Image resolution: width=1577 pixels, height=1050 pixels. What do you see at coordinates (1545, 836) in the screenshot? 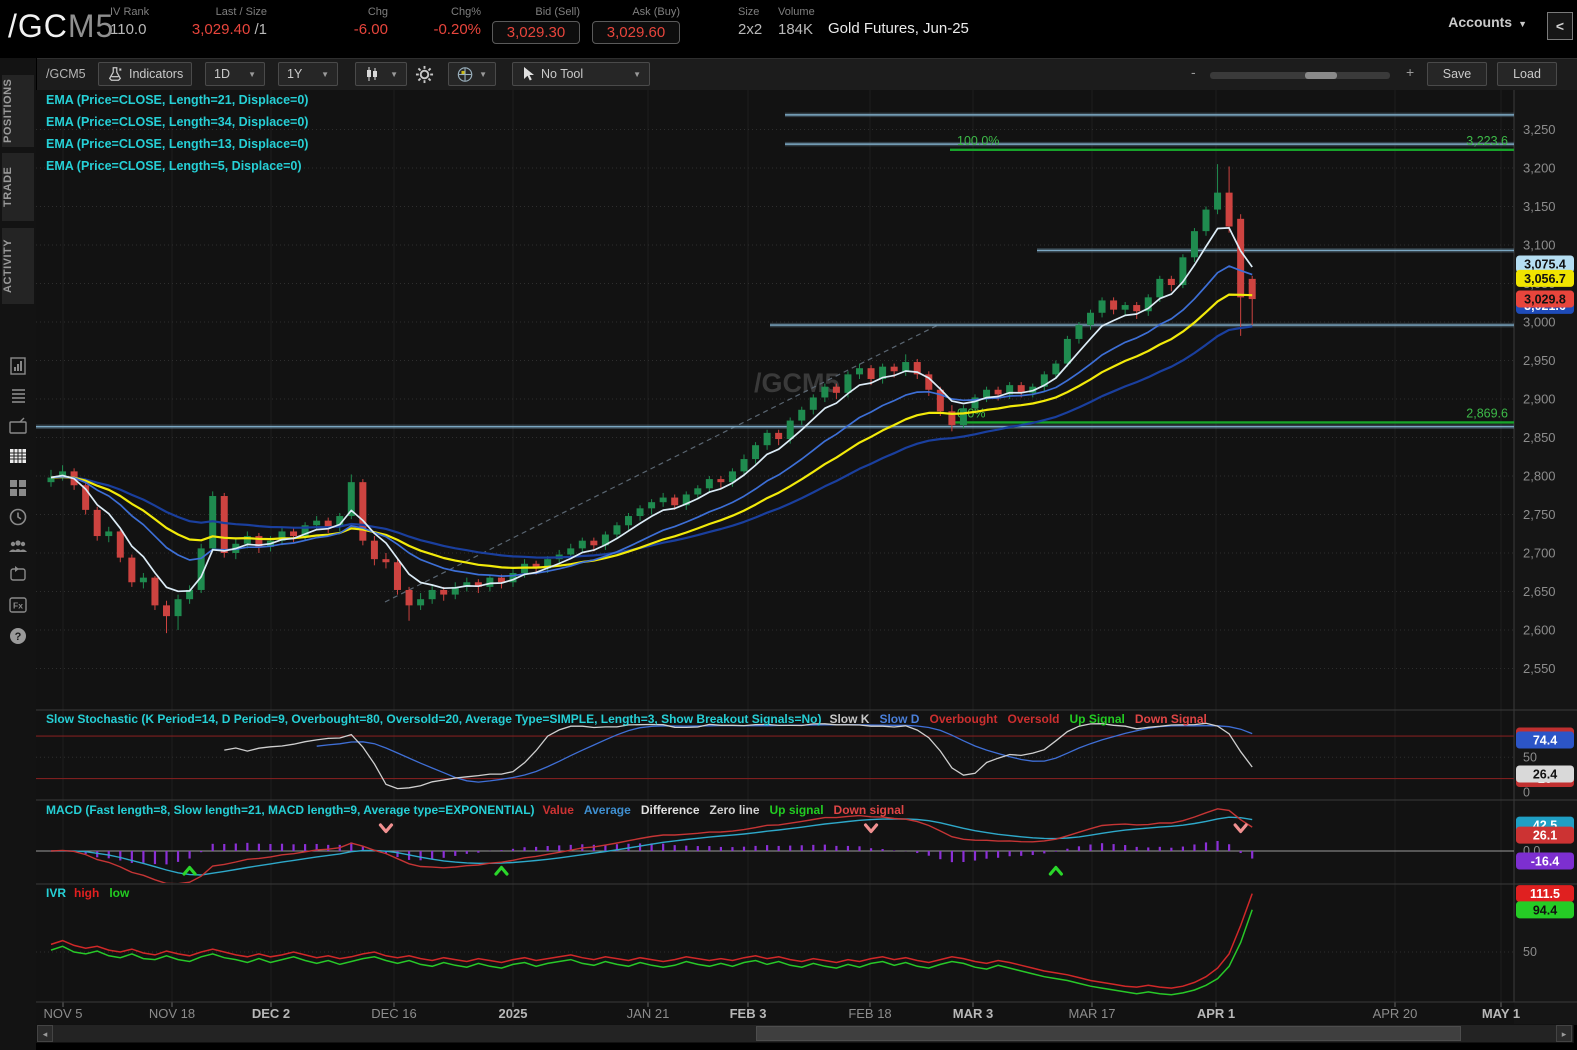
I see `svg-text: 26.1` at bounding box center [1545, 836].